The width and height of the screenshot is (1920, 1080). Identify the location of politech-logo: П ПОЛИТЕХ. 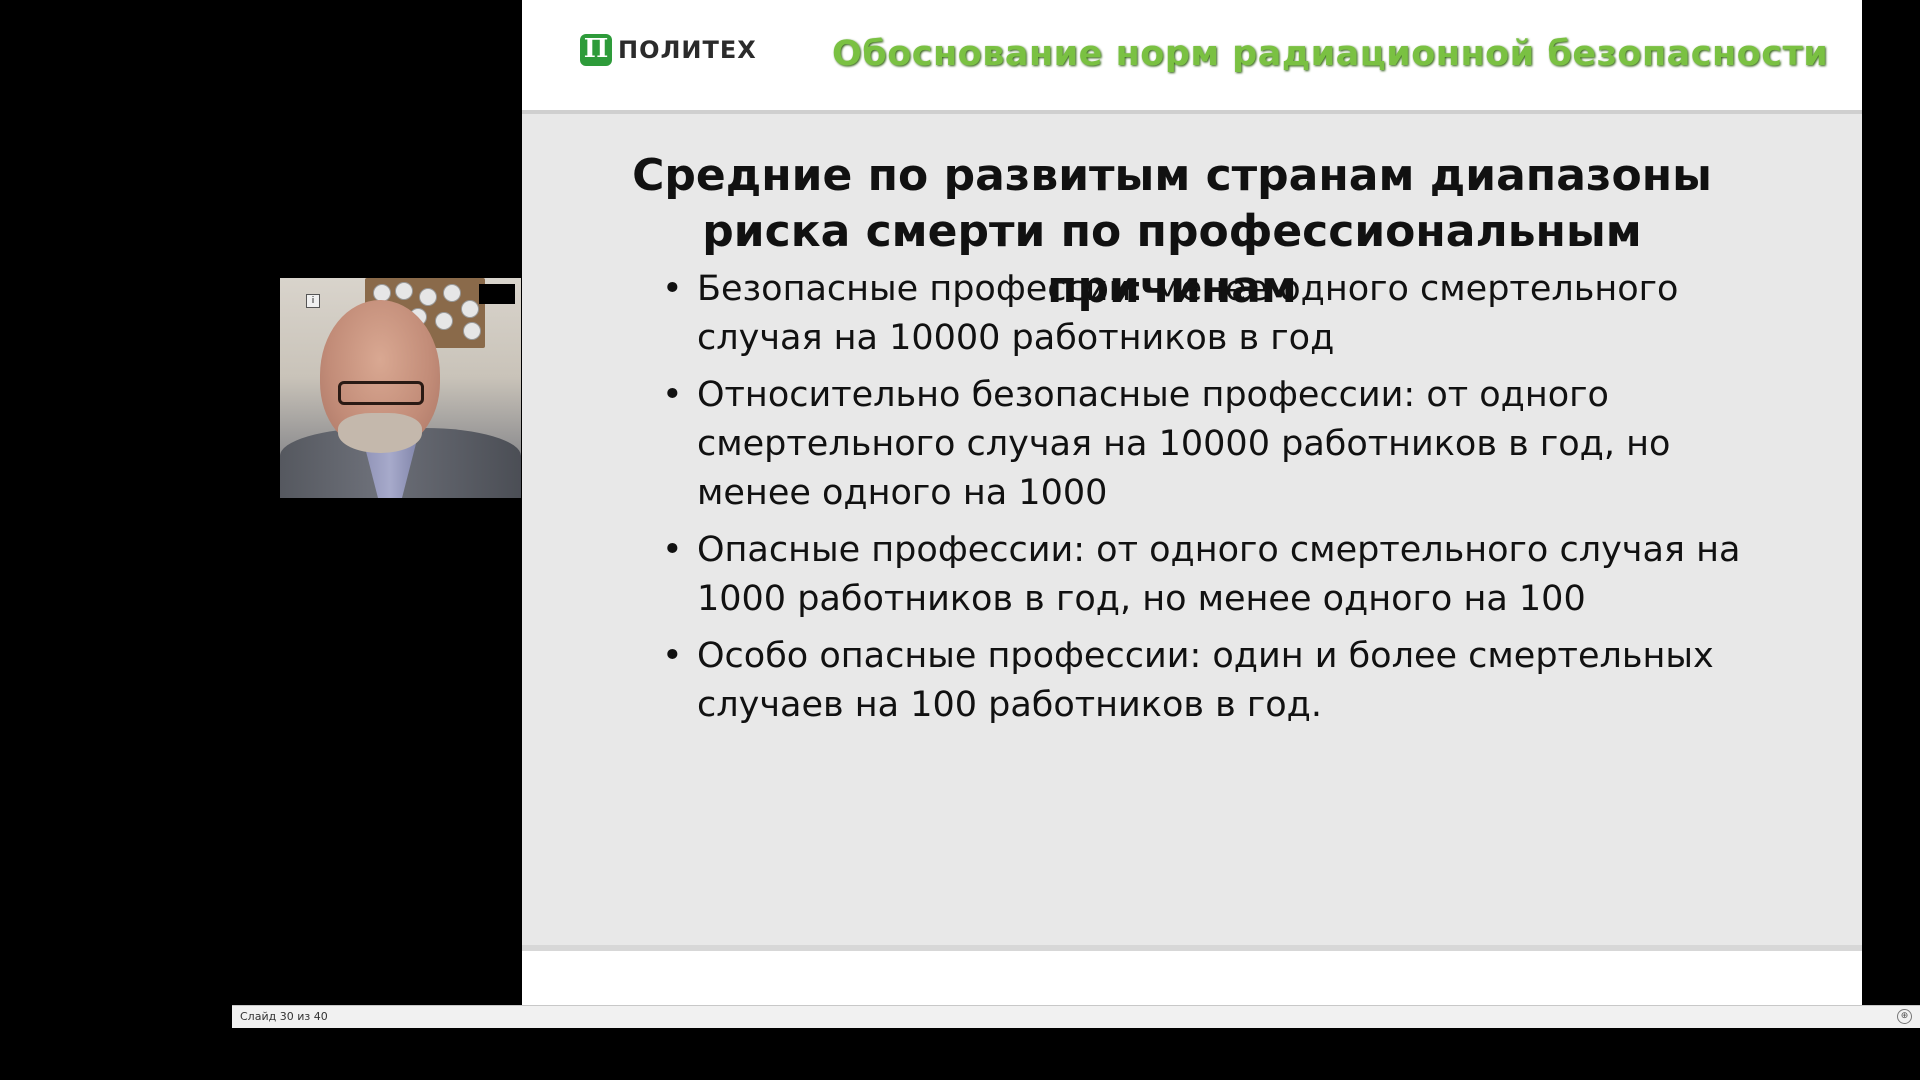
(668, 50).